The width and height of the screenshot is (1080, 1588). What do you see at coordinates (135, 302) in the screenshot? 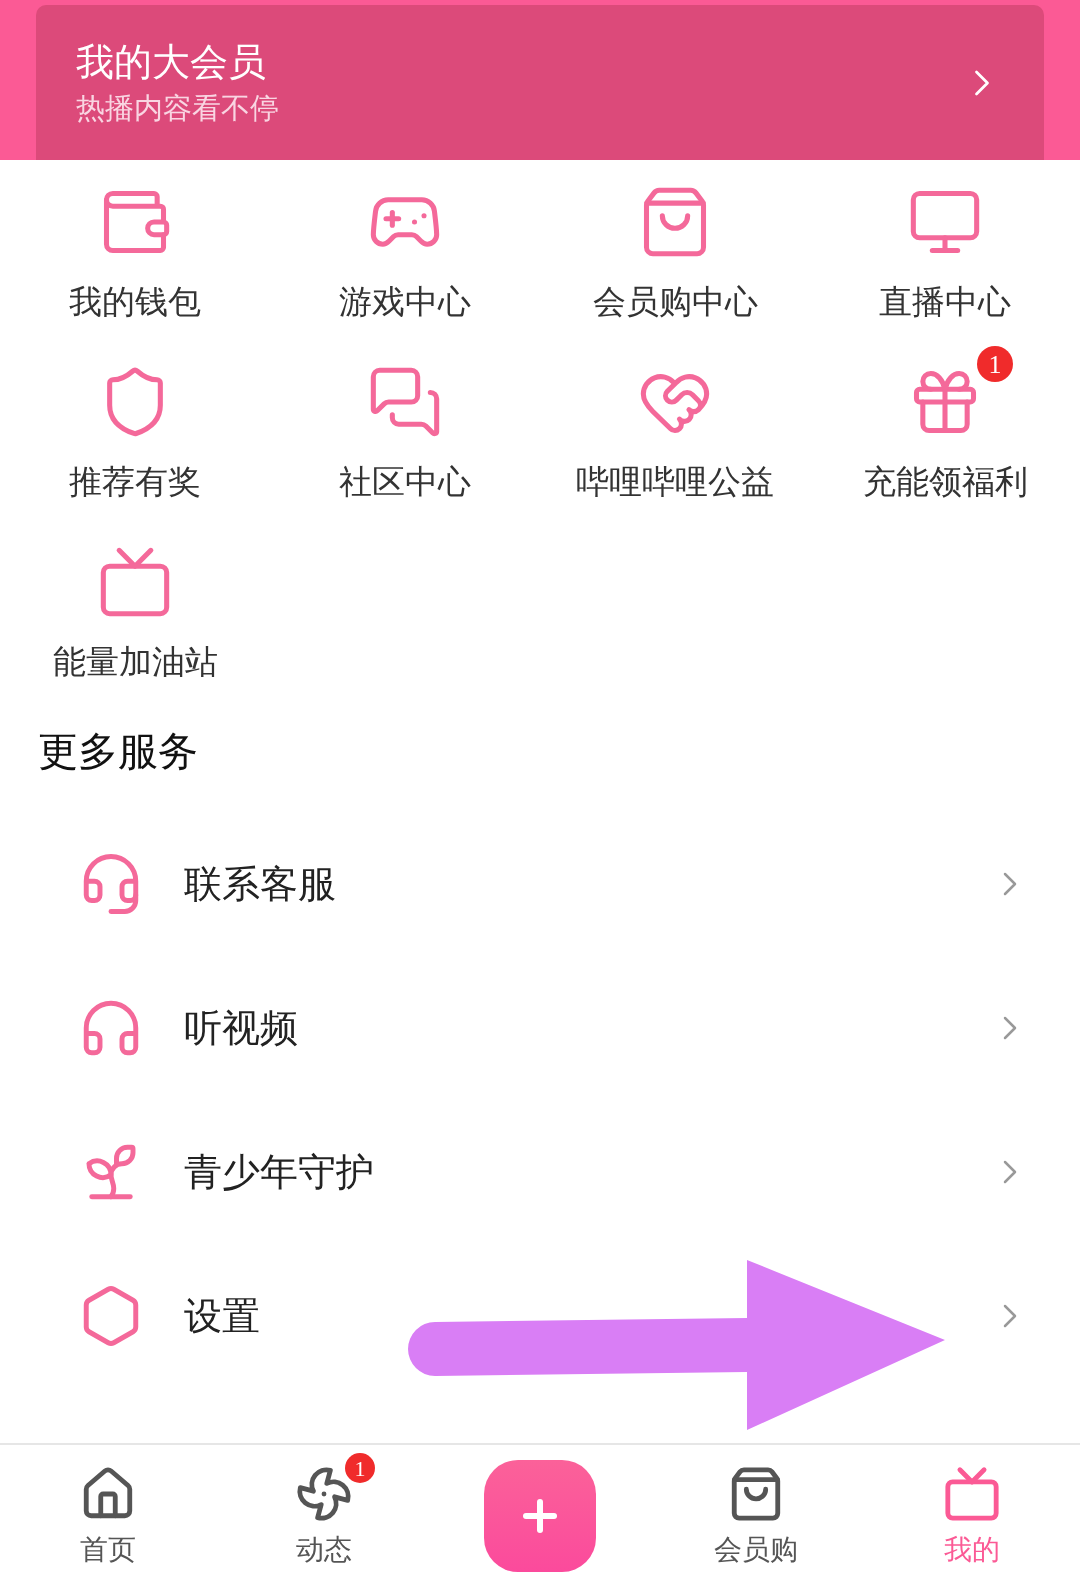
I see `service-label: 我的钱包` at bounding box center [135, 302].